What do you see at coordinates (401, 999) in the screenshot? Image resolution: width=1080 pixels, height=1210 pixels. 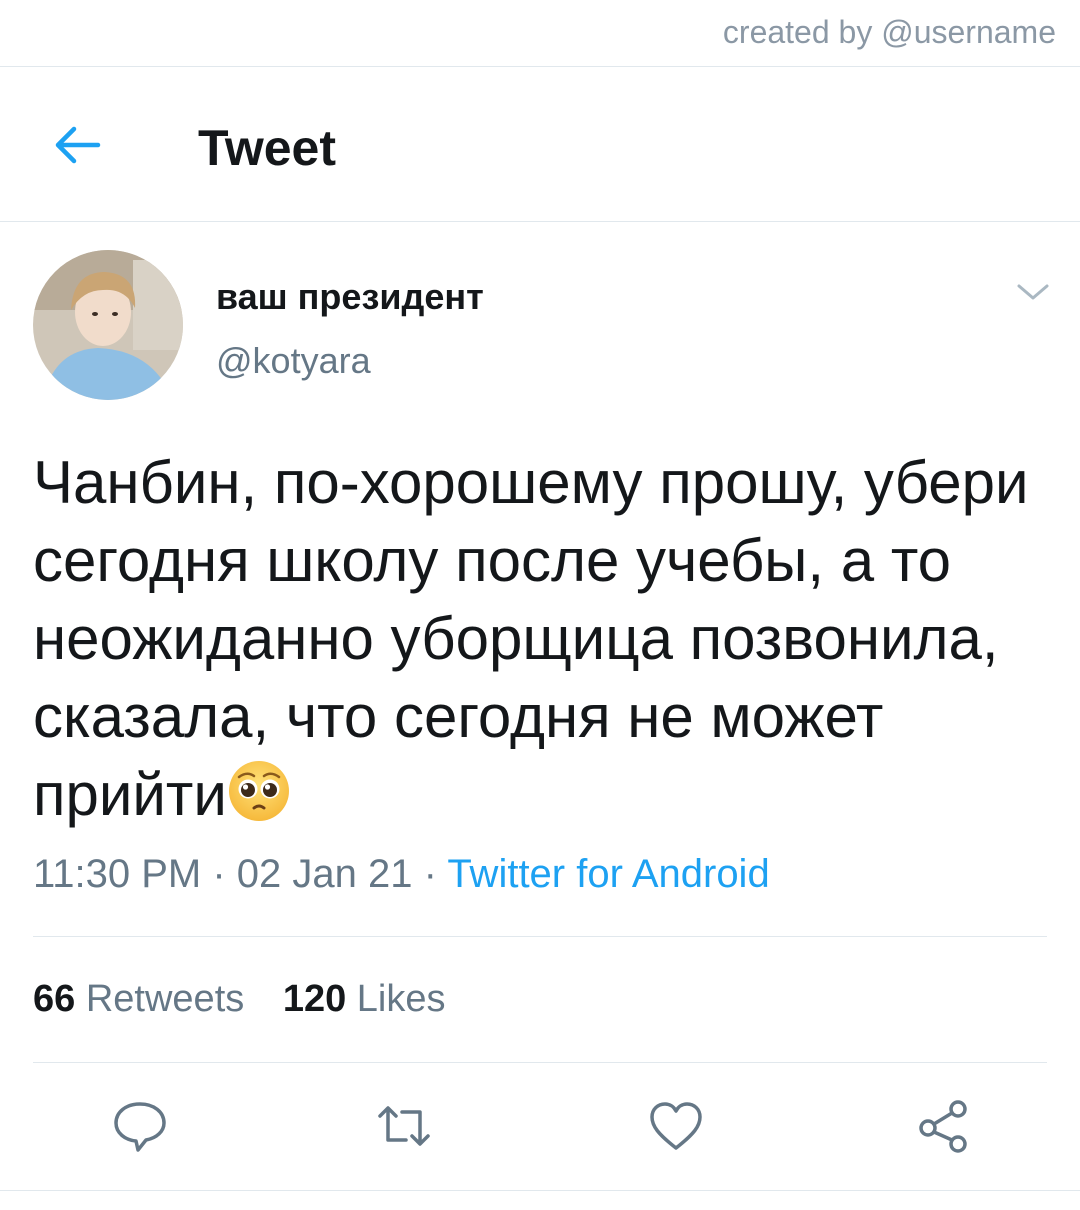 I see `likes-label: Likes` at bounding box center [401, 999].